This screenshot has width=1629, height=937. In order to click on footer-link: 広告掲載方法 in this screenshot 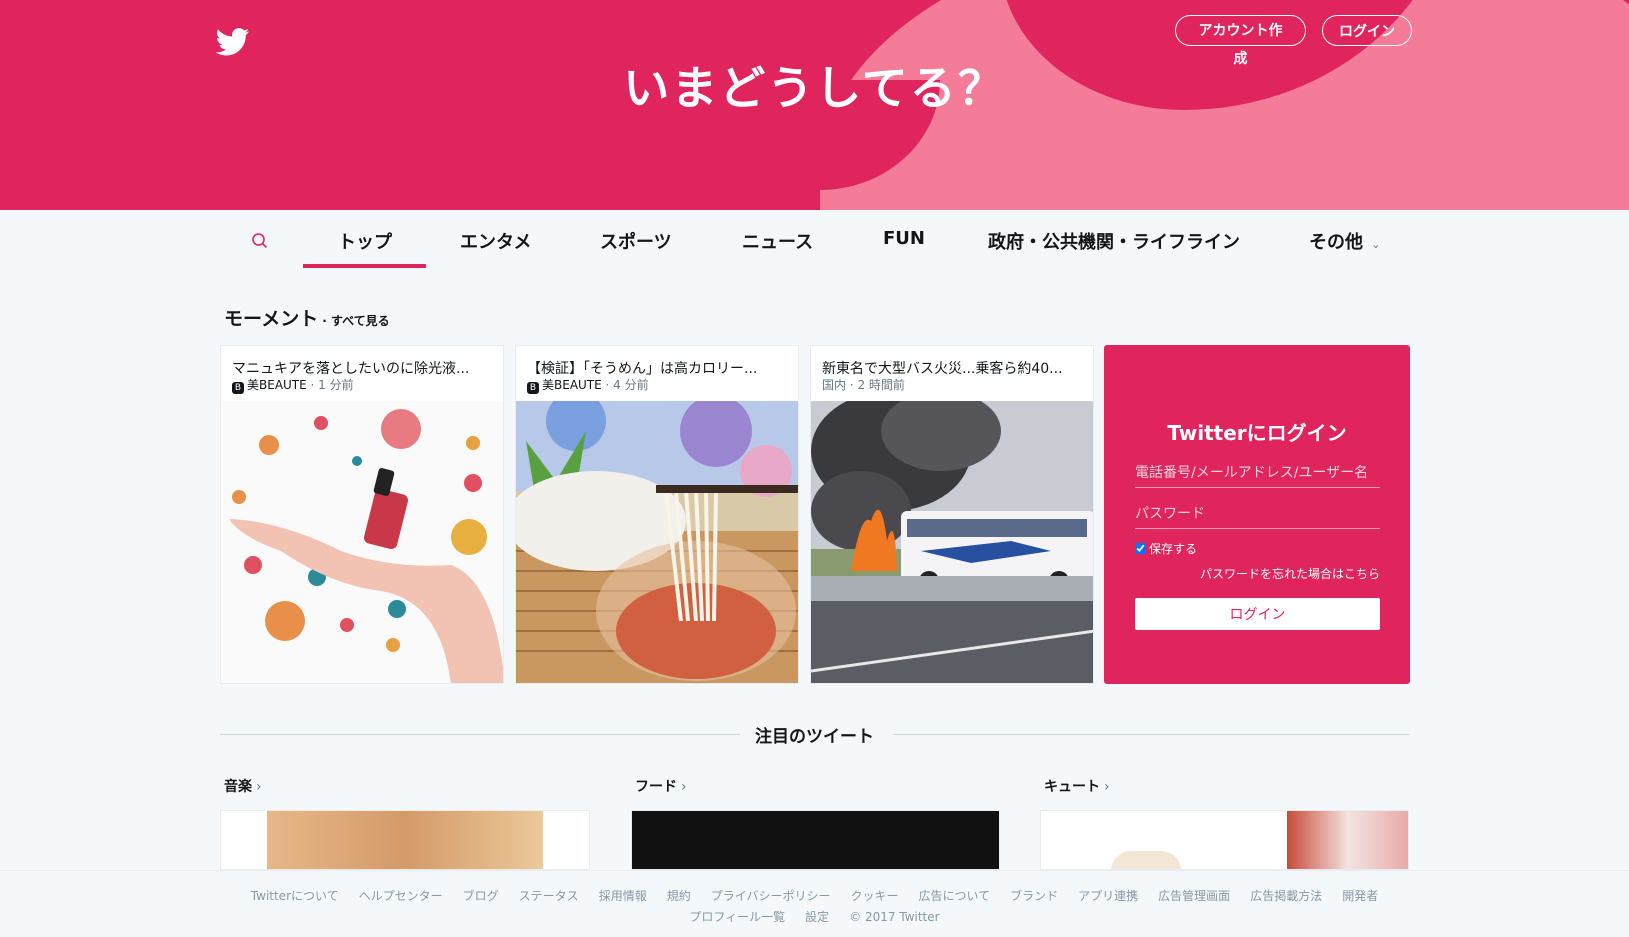, I will do `click(1286, 896)`.